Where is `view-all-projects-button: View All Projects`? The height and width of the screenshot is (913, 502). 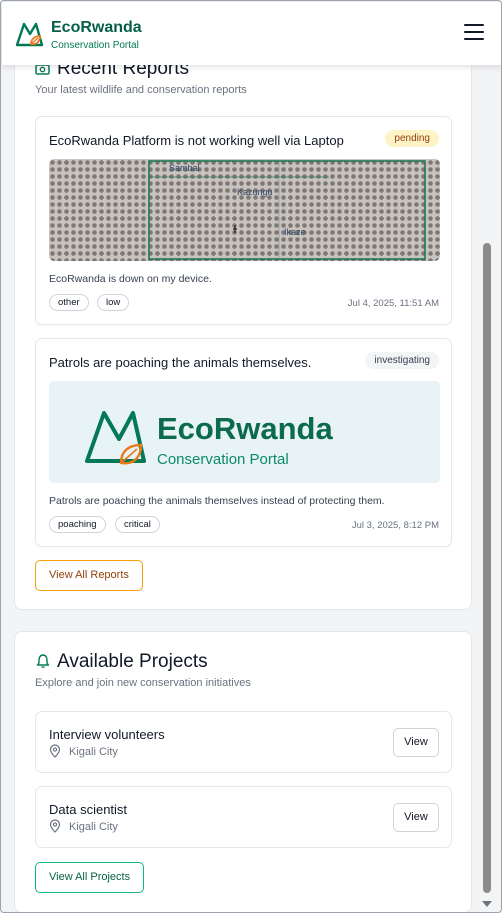 view-all-projects-button: View All Projects is located at coordinates (90, 877).